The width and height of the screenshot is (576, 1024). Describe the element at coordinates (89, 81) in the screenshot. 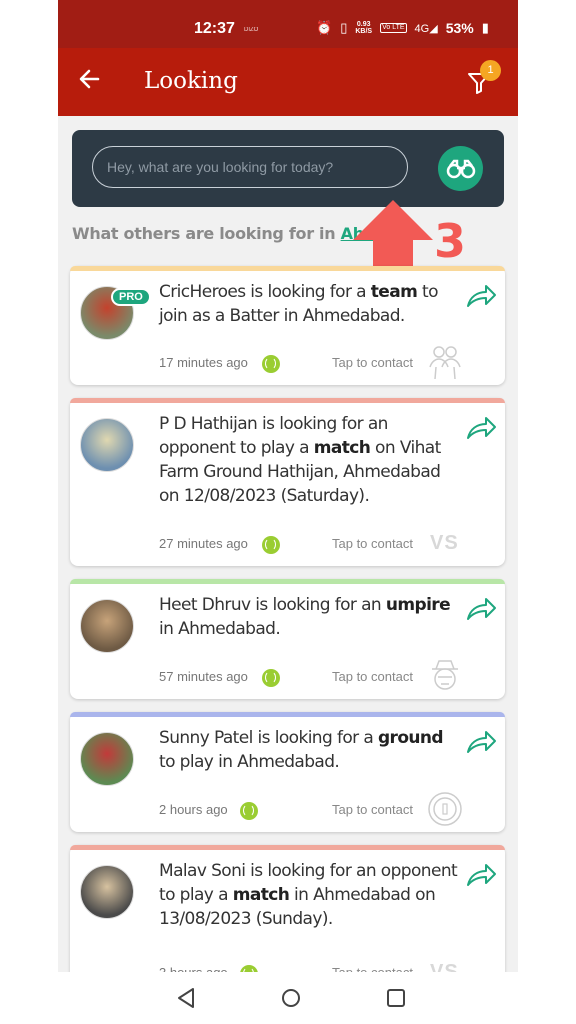

I see `back-arrow-icon` at that location.